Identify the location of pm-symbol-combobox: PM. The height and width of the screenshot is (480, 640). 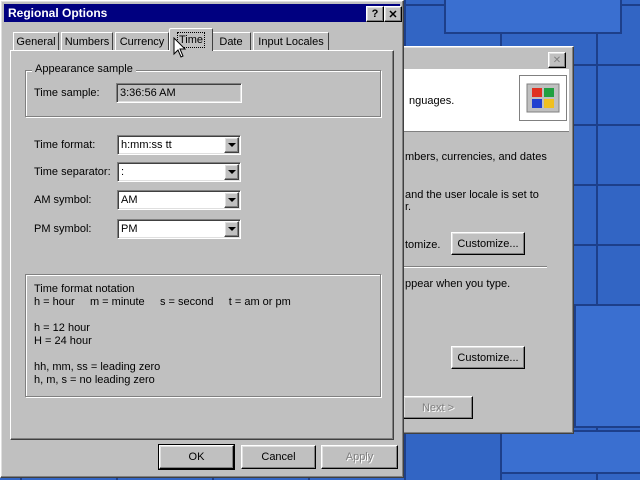
(179, 229).